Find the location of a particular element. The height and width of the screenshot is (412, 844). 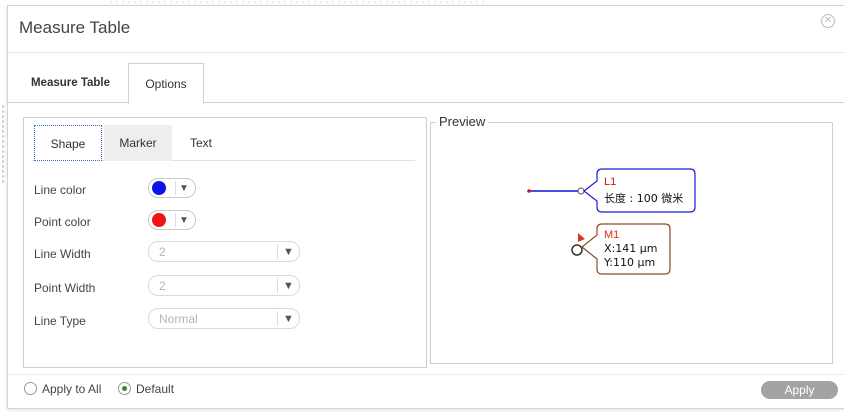

point-width-value: 2 is located at coordinates (162, 286).